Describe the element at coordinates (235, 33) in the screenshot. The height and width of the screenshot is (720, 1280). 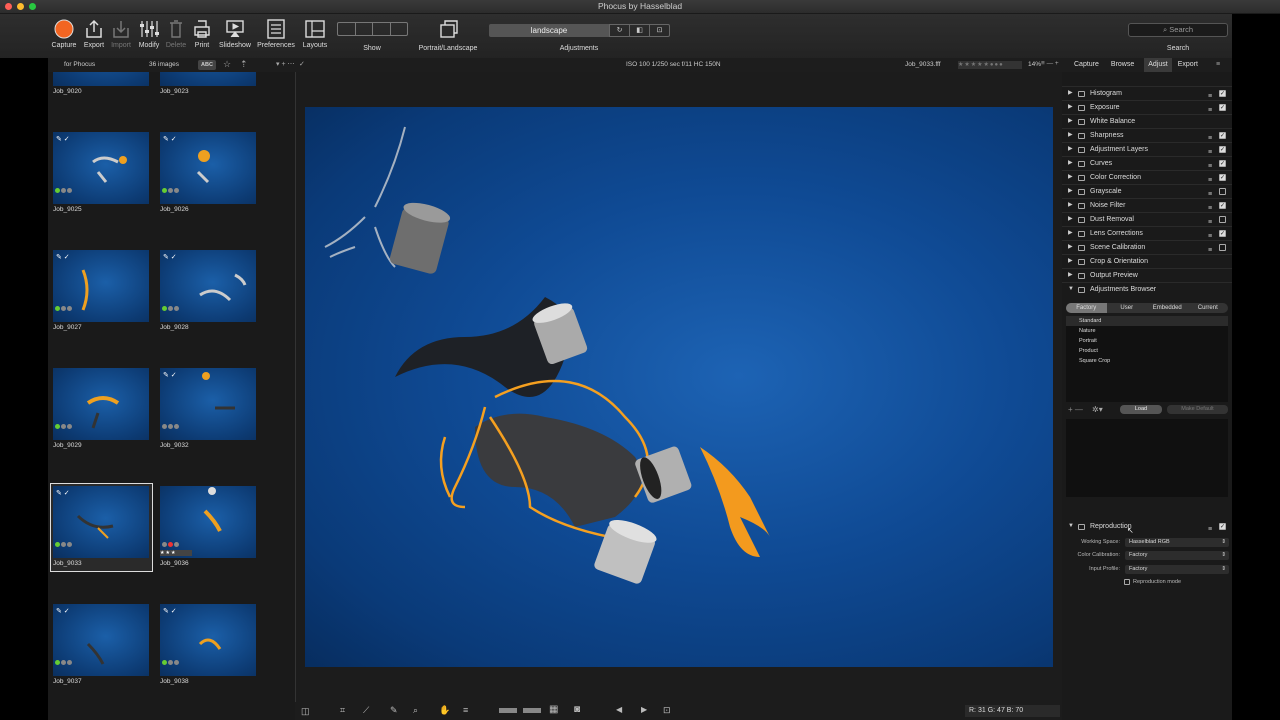
I see `slideshow-button: Slideshow` at that location.